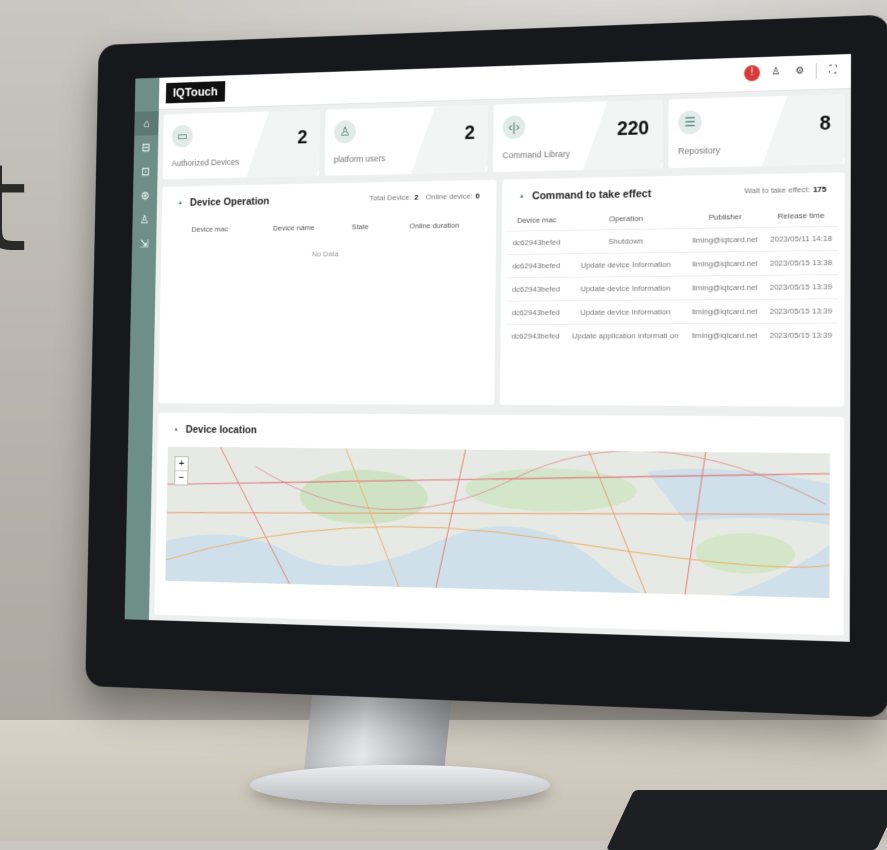 Image resolution: width=887 pixels, height=850 pixels. Describe the element at coordinates (833, 70) in the screenshot. I see `fullscreen-icon: ⛶` at that location.